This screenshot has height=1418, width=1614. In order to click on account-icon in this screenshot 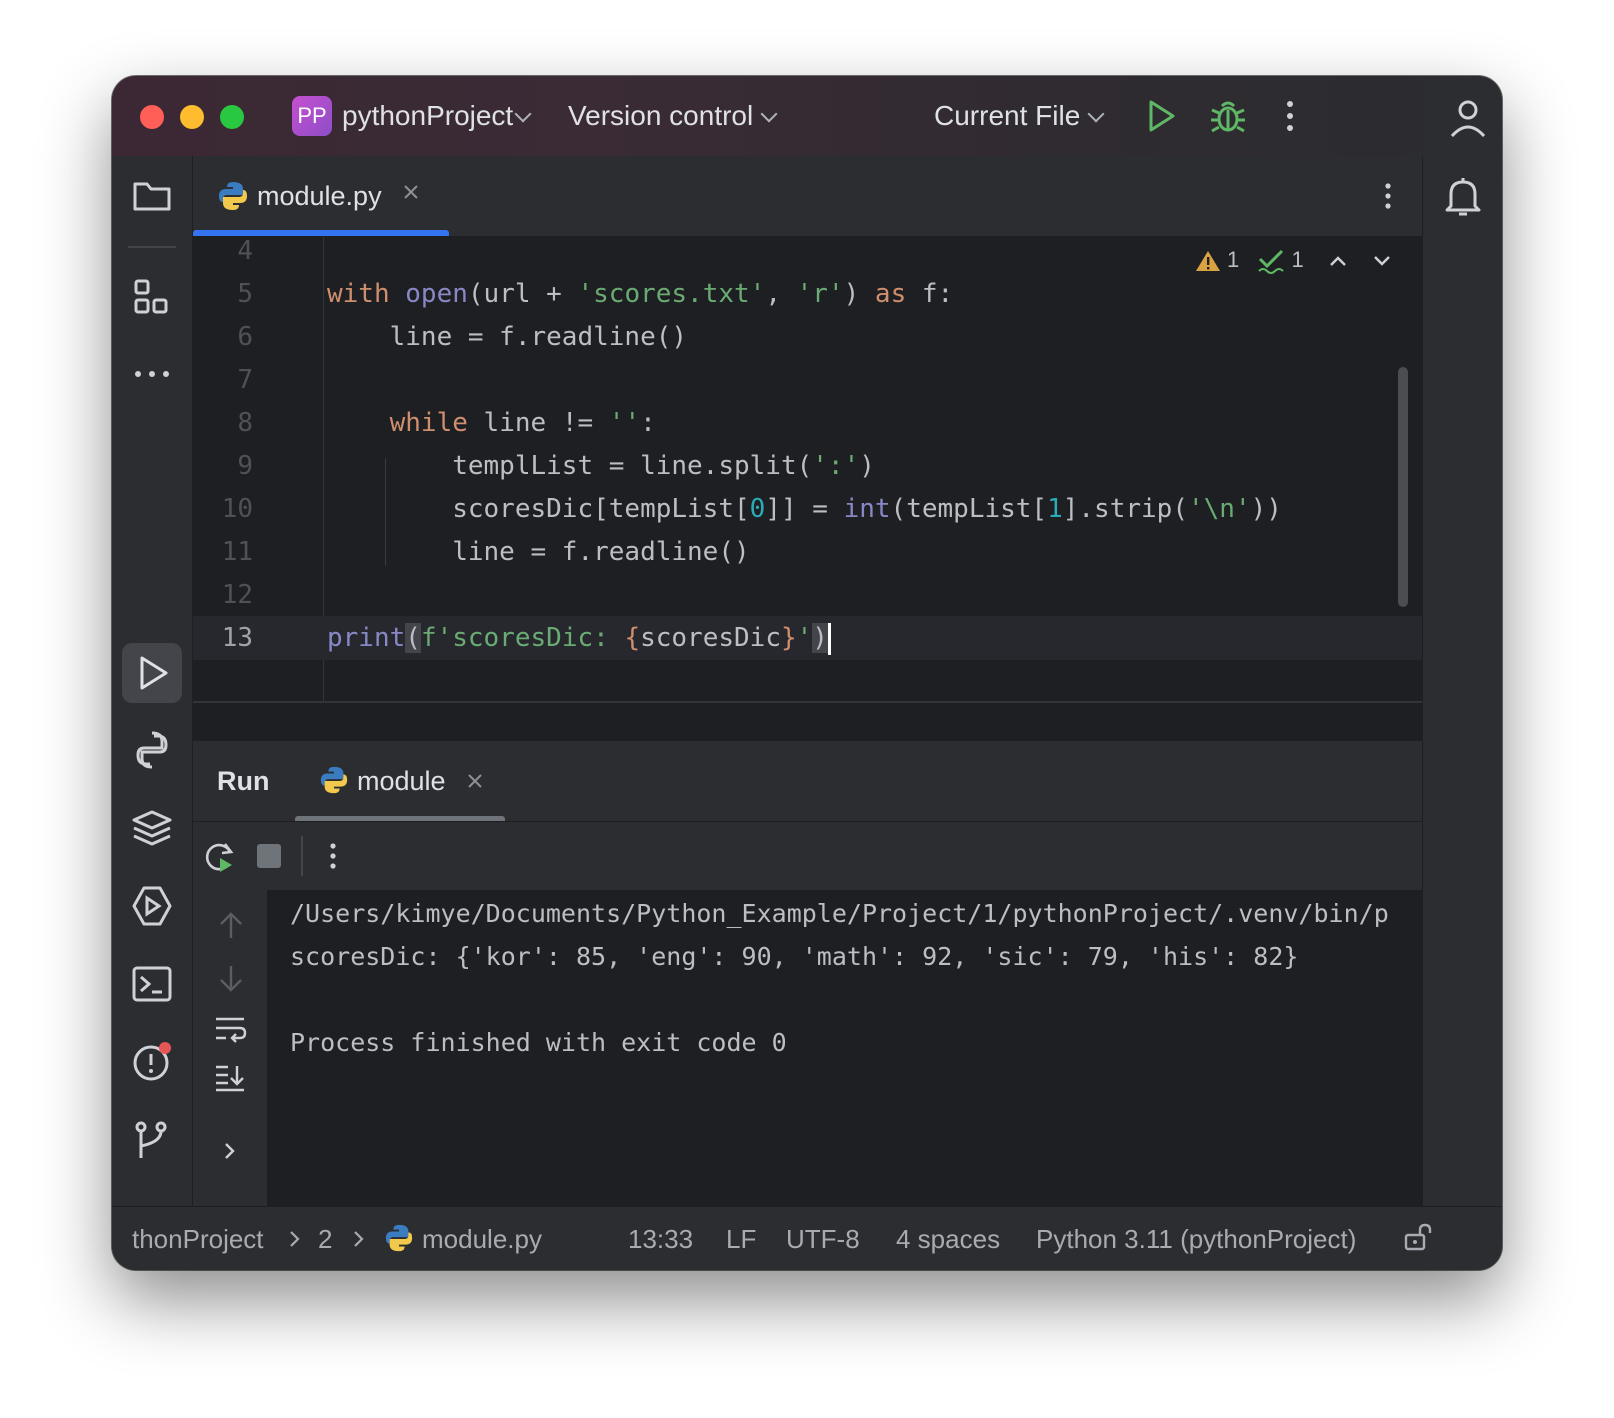, I will do `click(1468, 118)`.